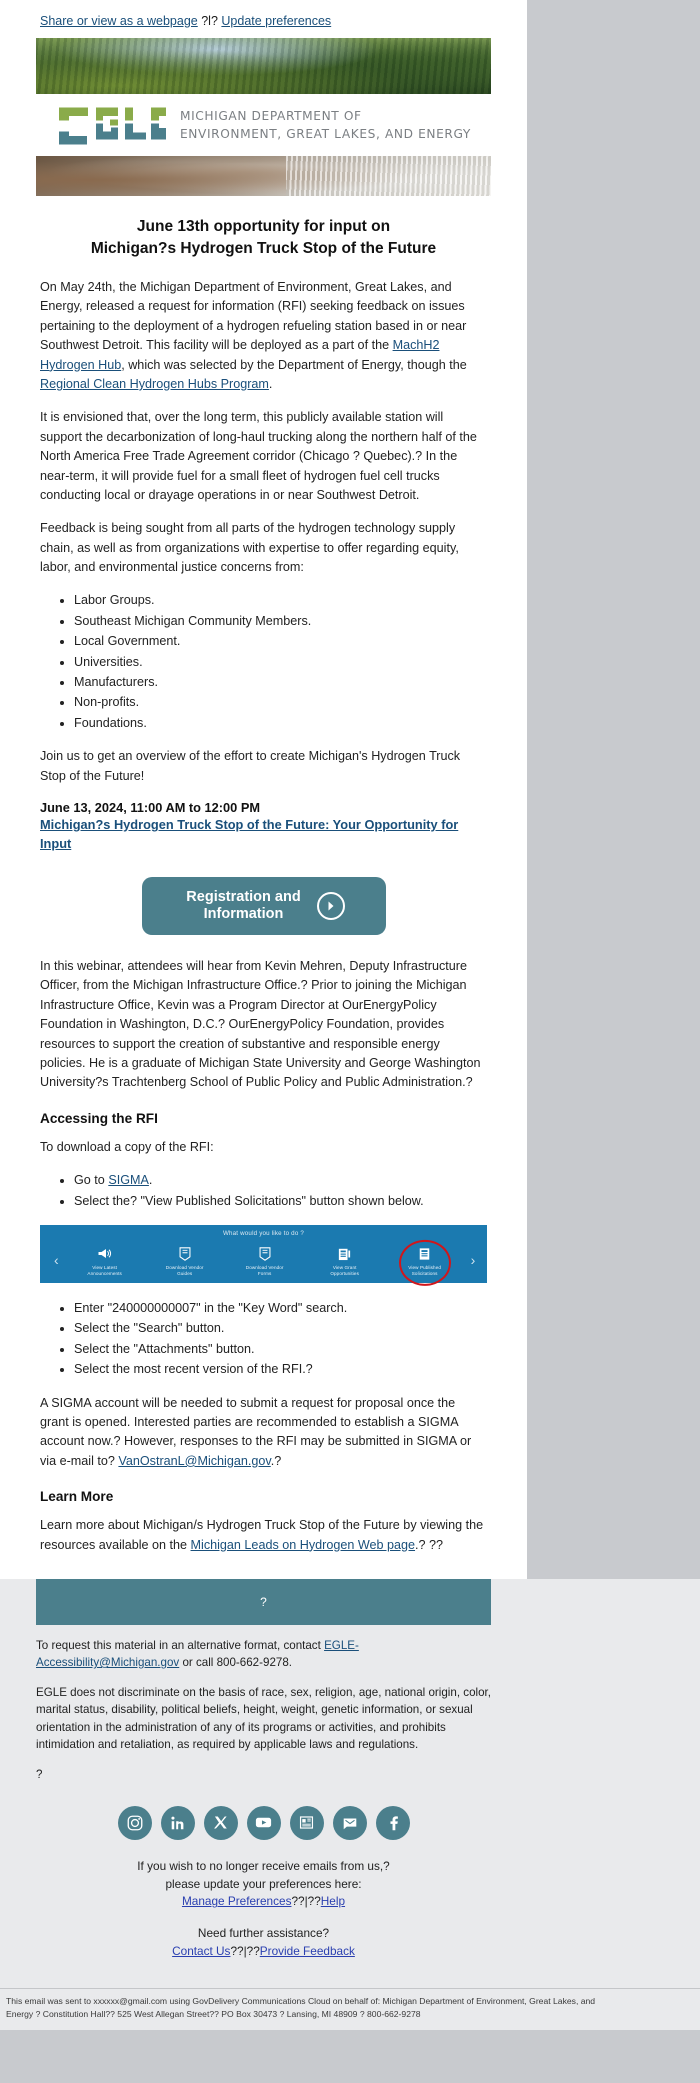 Image resolution: width=700 pixels, height=2083 pixels. Describe the element at coordinates (276, 1460) in the screenshot. I see `paragraph-sigma-account-text-b: .?` at that location.